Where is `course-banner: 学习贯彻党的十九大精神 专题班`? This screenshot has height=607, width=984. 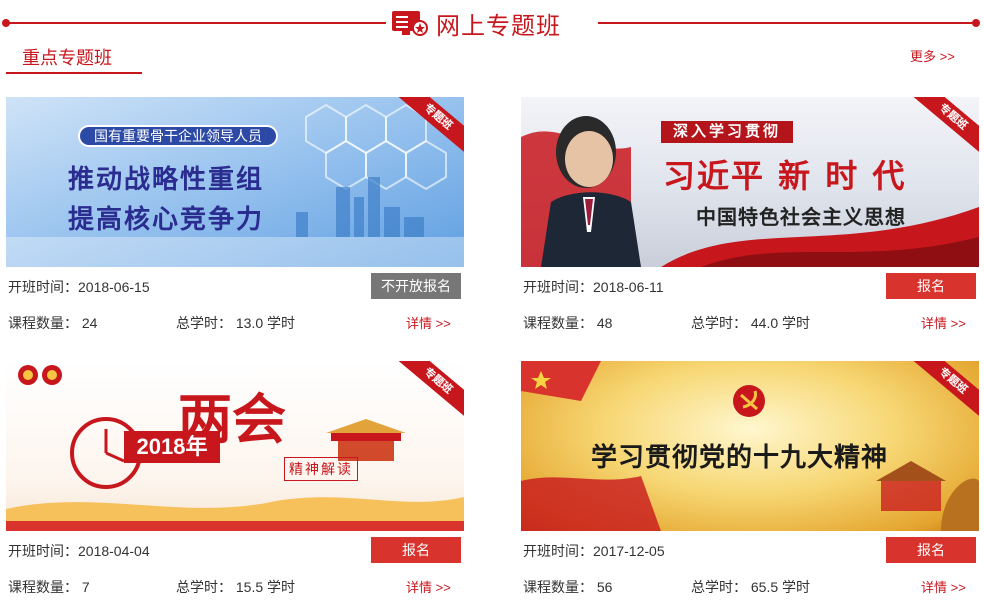
course-banner: 学习贯彻党的十九大精神 专题班 is located at coordinates (750, 446).